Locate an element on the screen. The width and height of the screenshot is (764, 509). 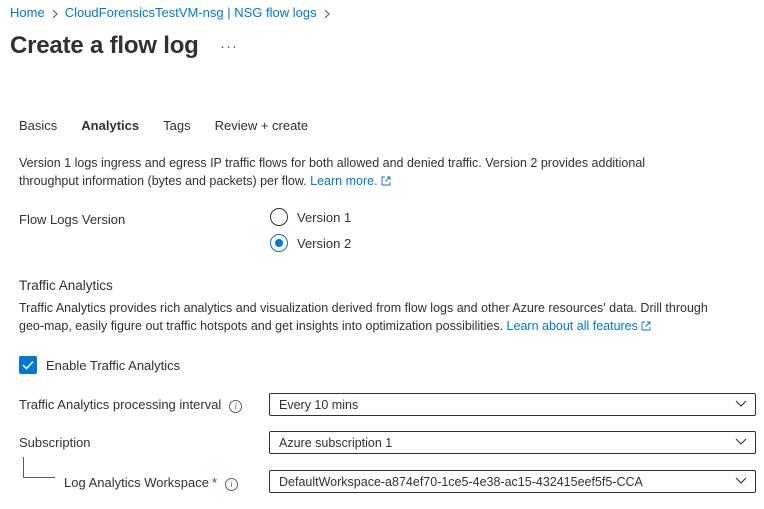
processing-interval-value: Every 10 mins is located at coordinates (319, 404).